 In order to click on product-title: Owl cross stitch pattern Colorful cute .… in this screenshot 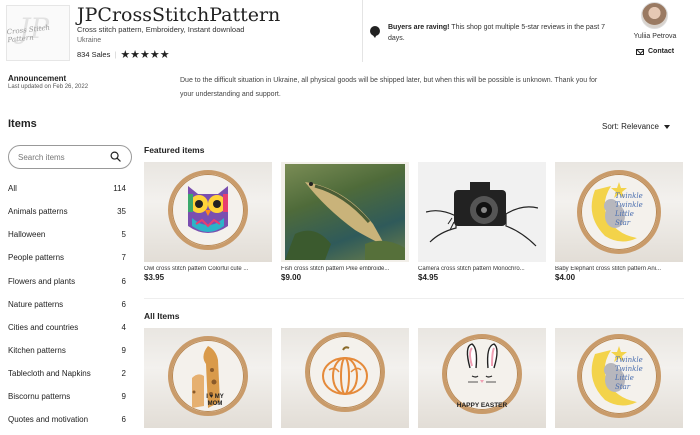, I will do `click(208, 269)`.